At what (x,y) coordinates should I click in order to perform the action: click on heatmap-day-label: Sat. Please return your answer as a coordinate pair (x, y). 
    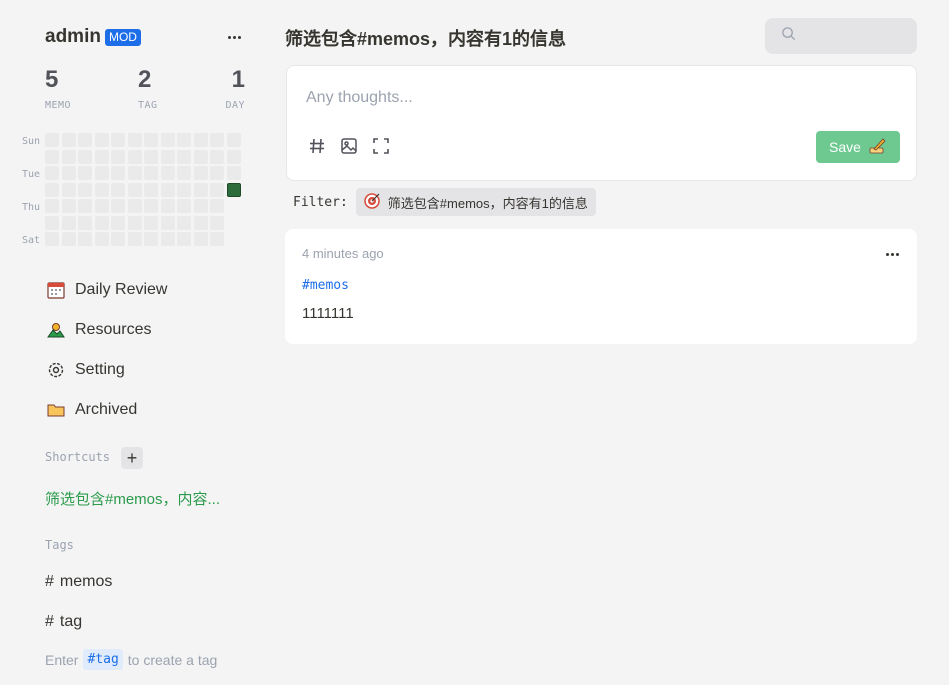
    Looking at the image, I should click on (31, 240).